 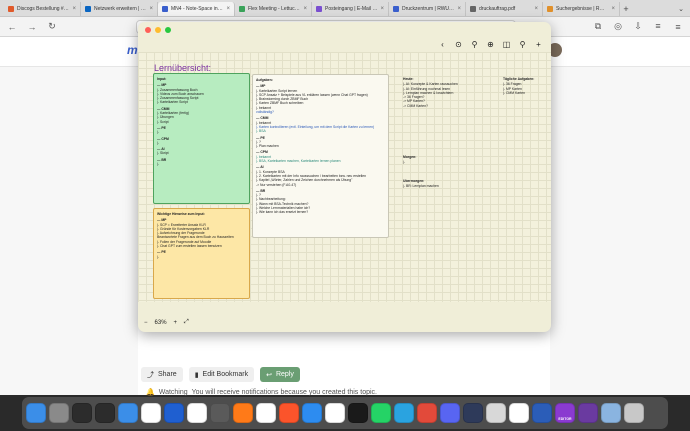 What do you see at coordinates (408, 79) in the screenshot?
I see `card-heading: Heute:` at bounding box center [408, 79].